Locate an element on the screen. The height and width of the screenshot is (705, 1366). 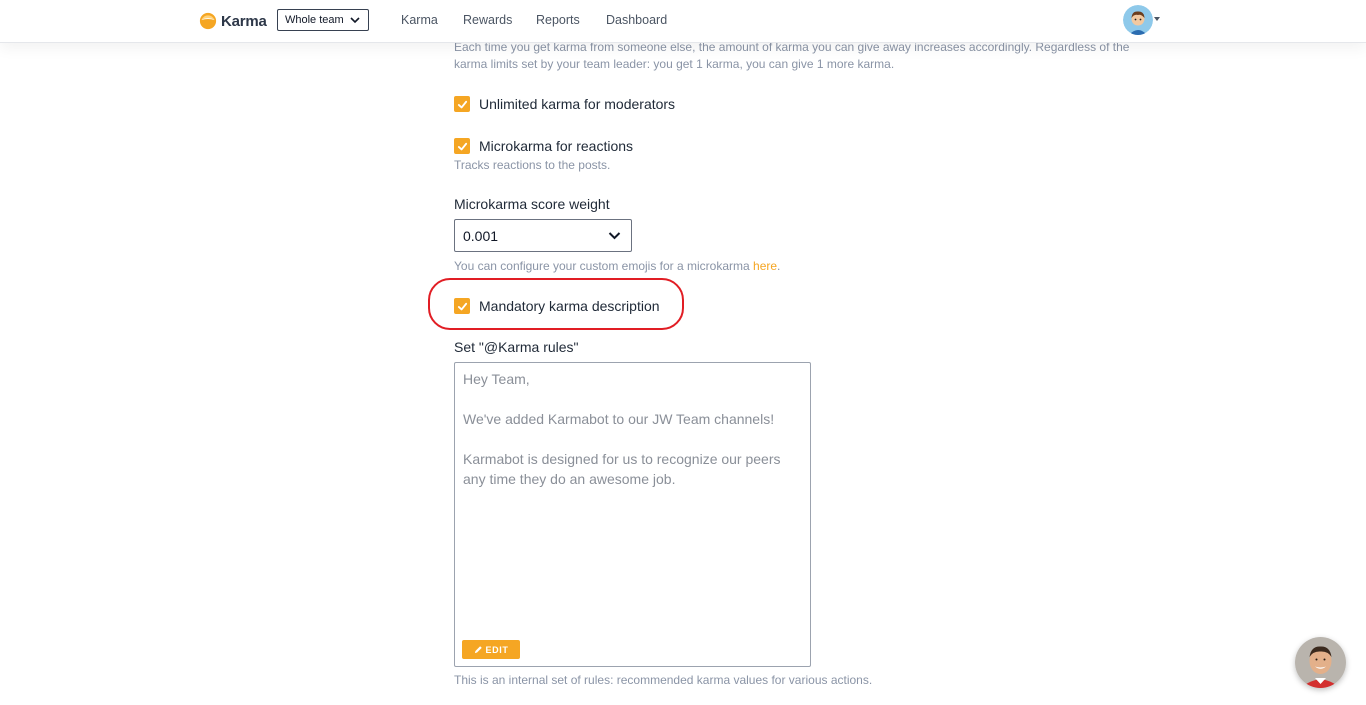
user-avatar is located at coordinates (1138, 20).